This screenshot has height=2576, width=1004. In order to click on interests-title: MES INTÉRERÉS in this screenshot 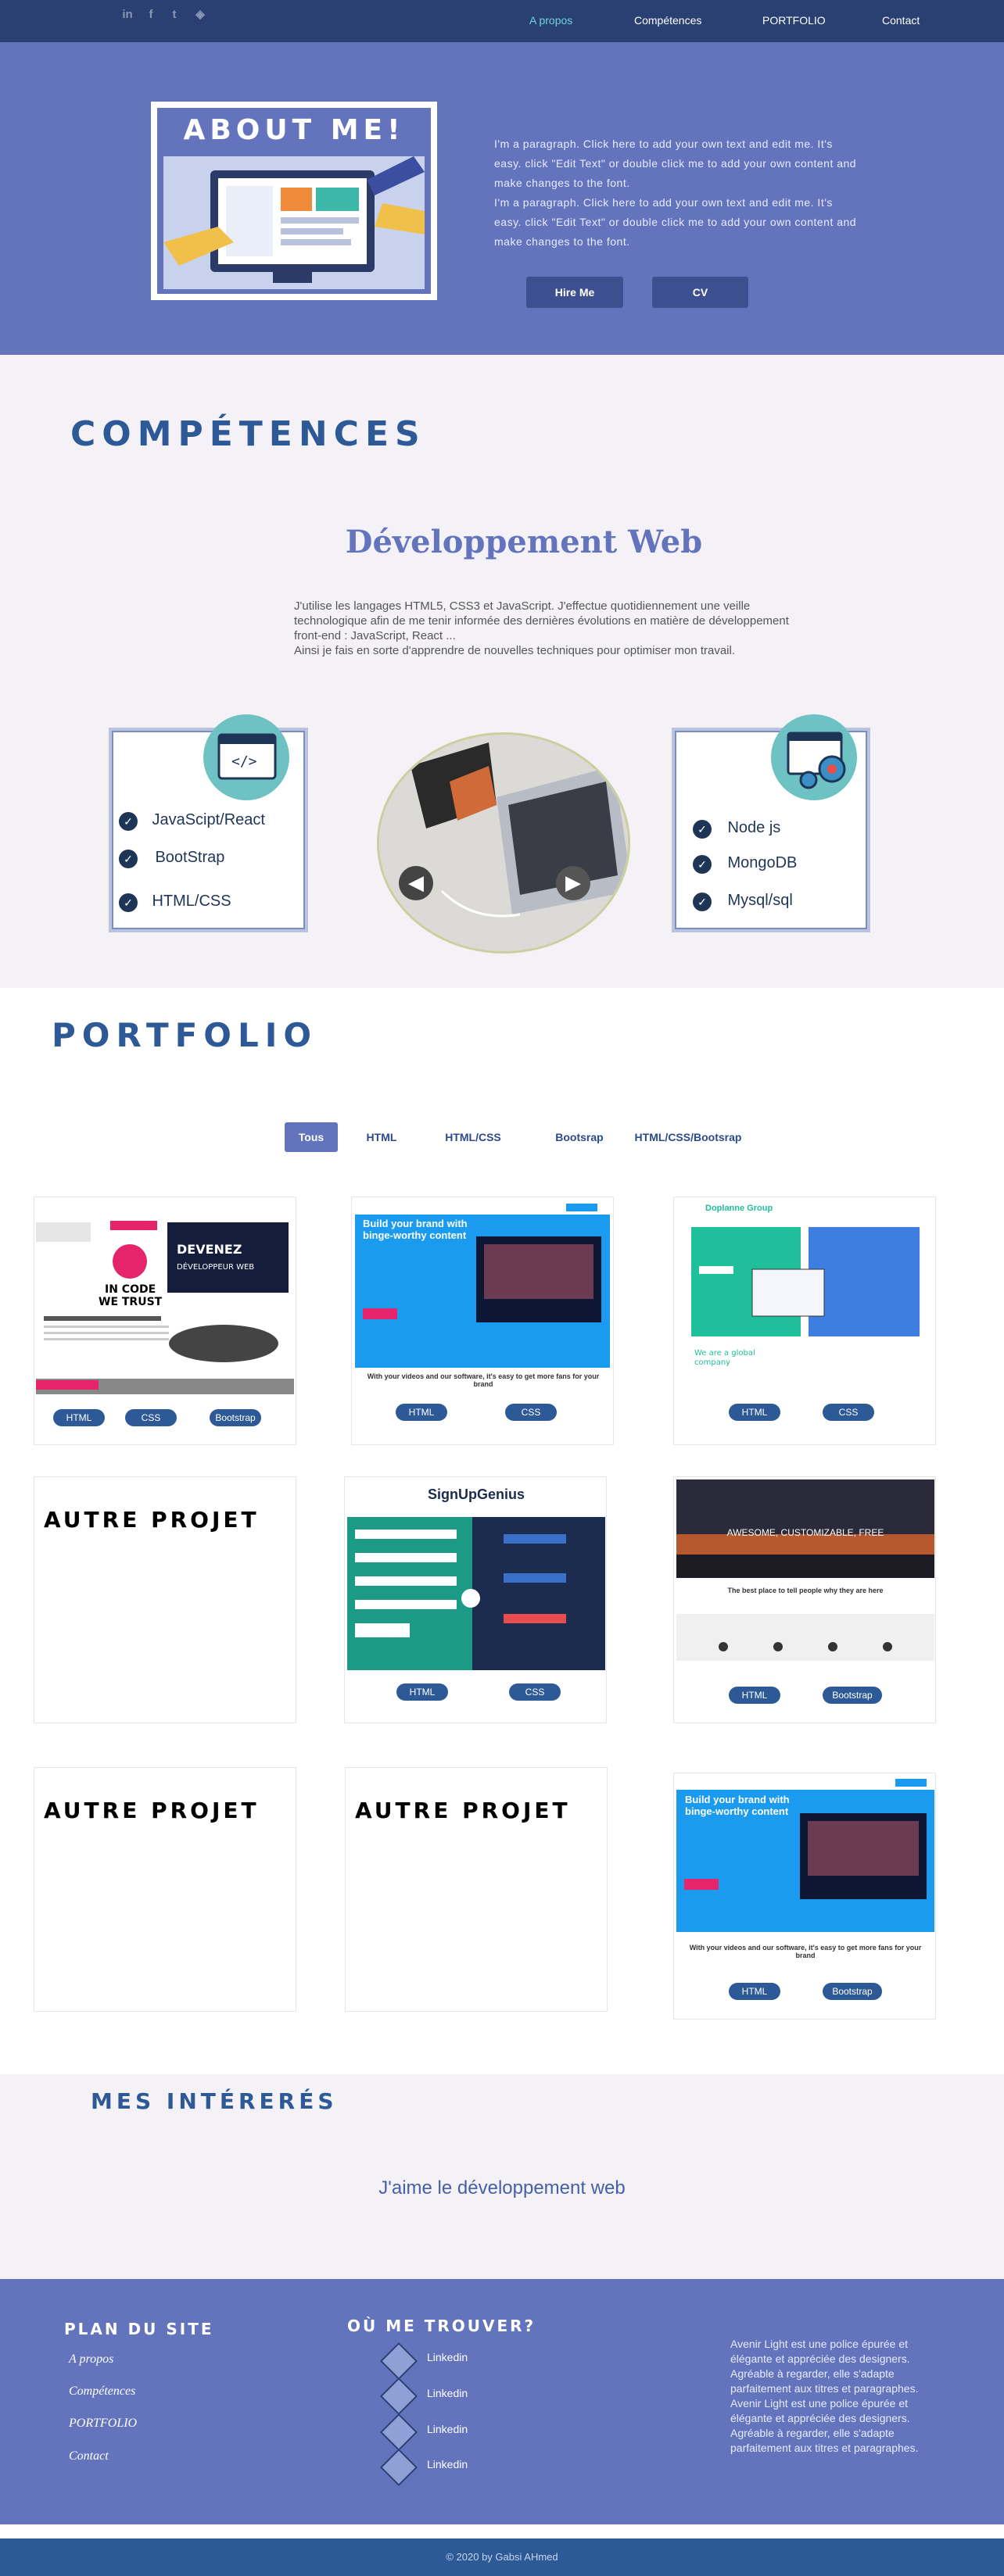, I will do `click(214, 2101)`.